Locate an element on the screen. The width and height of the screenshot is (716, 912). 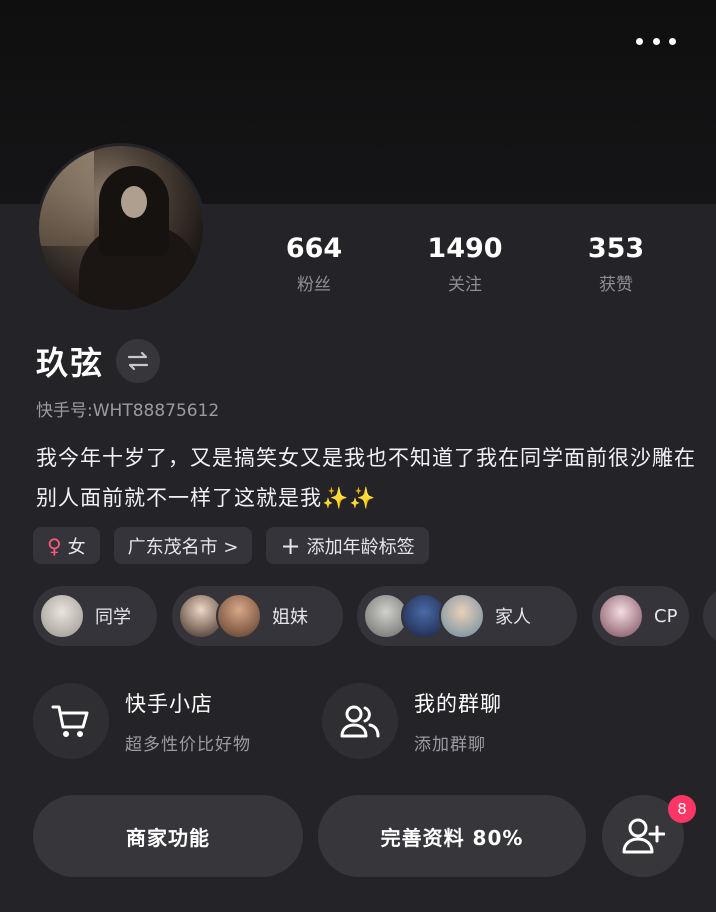
location-tag: 广东茂名市 > is located at coordinates (183, 545).